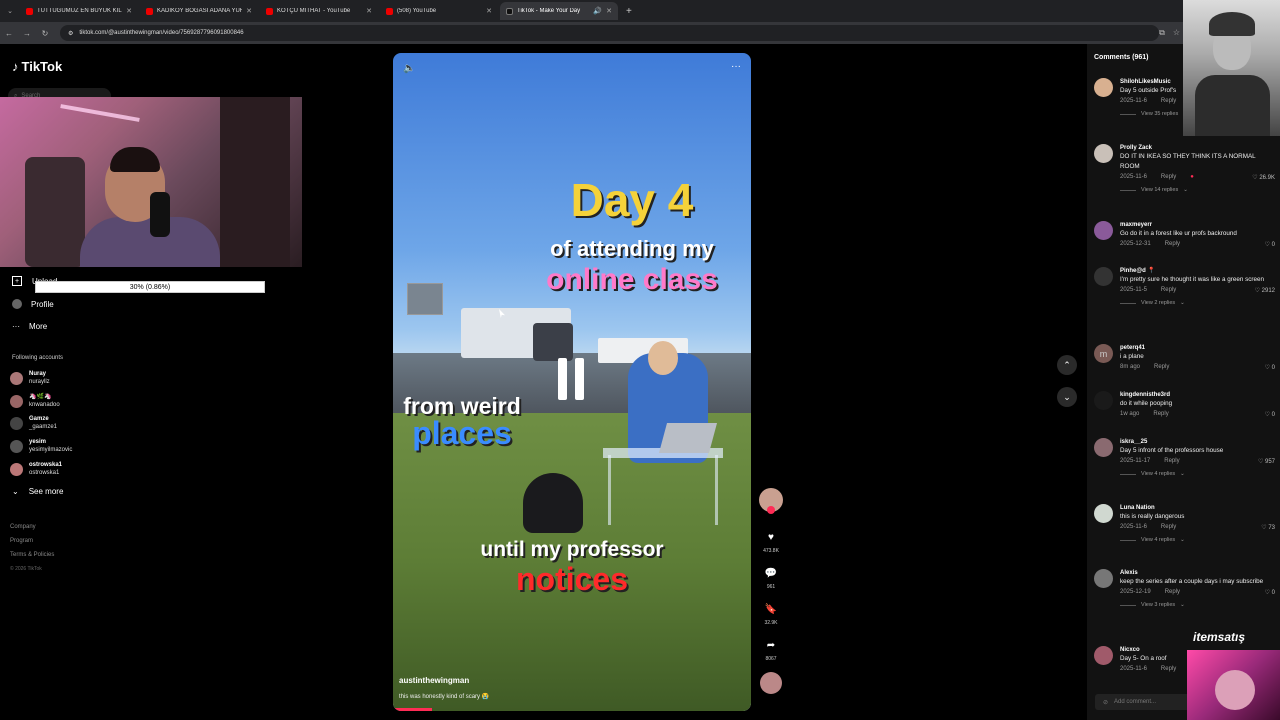 The image size is (1280, 720). What do you see at coordinates (1197, 271) in the screenshot?
I see `comment-user: Pinhe@d 📍` at bounding box center [1197, 271].